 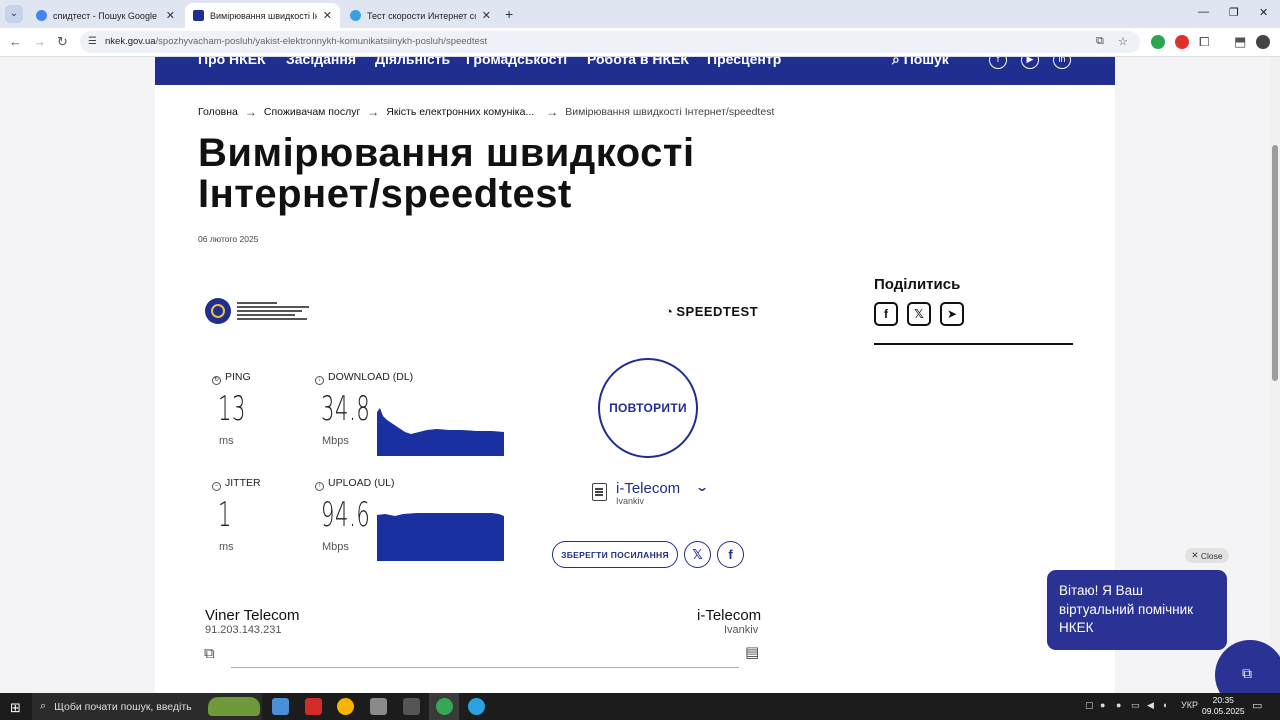 I want to click on extensions-puzzle-icon: ⧠, so click(x=1204, y=42).